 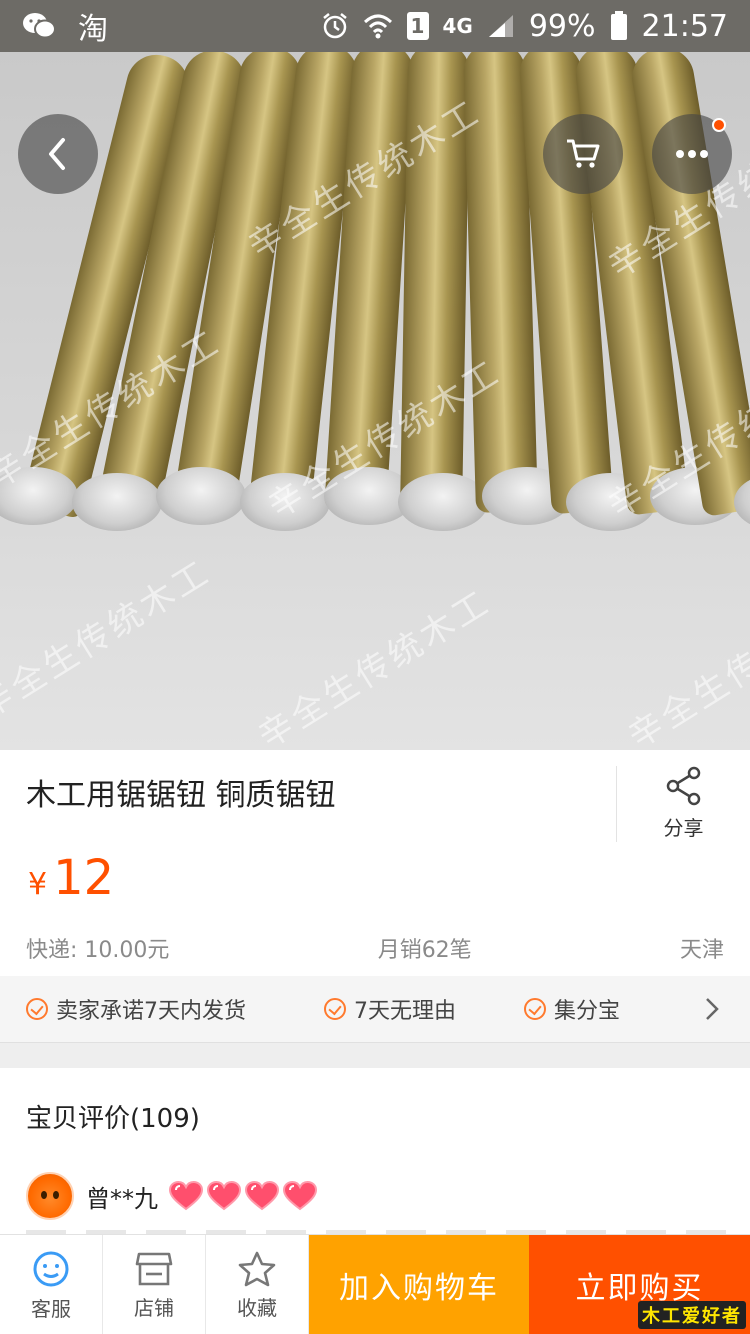 I want to click on seller-location: 天津, so click(x=701, y=950).